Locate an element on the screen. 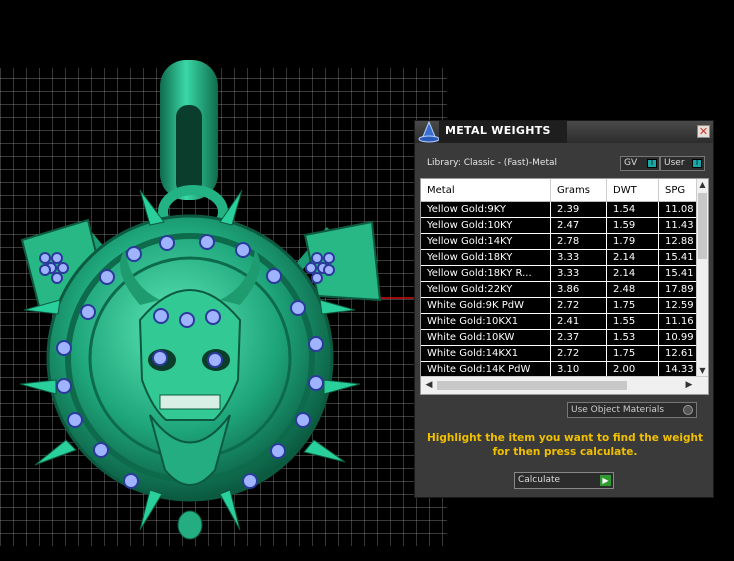  column-header-dwt: DWT is located at coordinates (633, 190).